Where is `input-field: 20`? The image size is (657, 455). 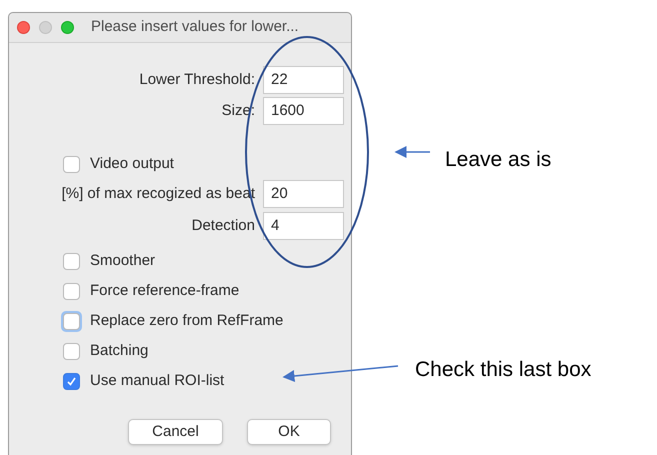
input-field: 20 is located at coordinates (303, 194).